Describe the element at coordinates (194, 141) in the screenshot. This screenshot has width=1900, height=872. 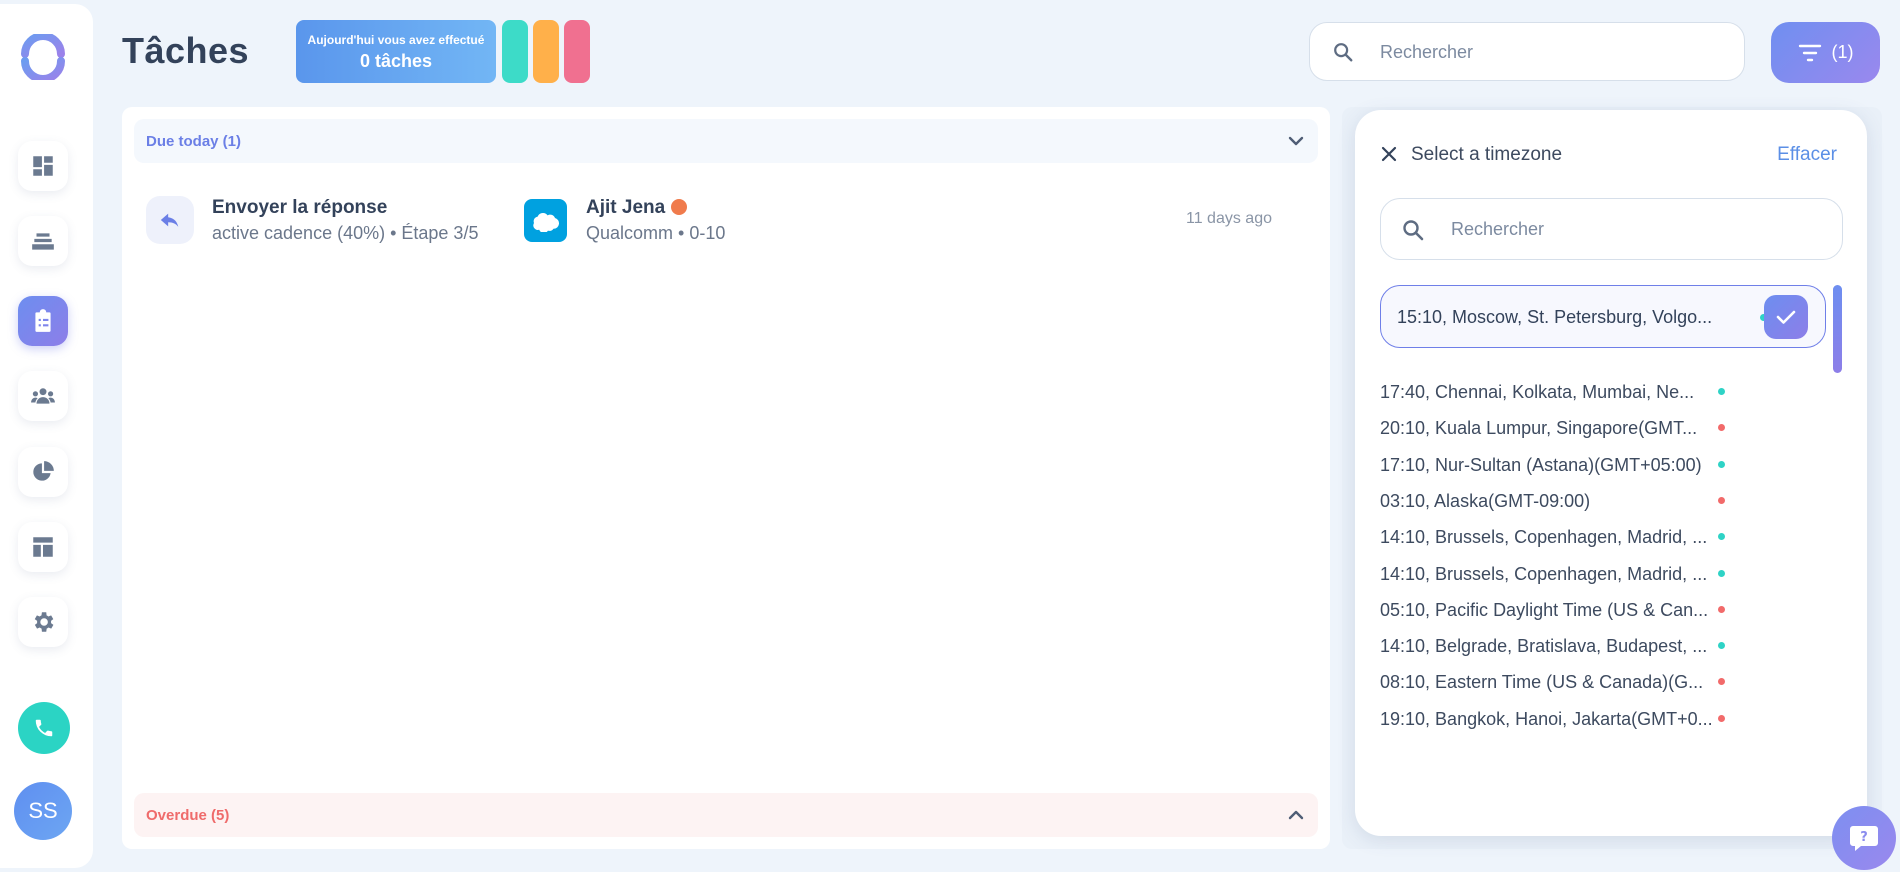
I see `due-today-label: Due today (1)` at that location.